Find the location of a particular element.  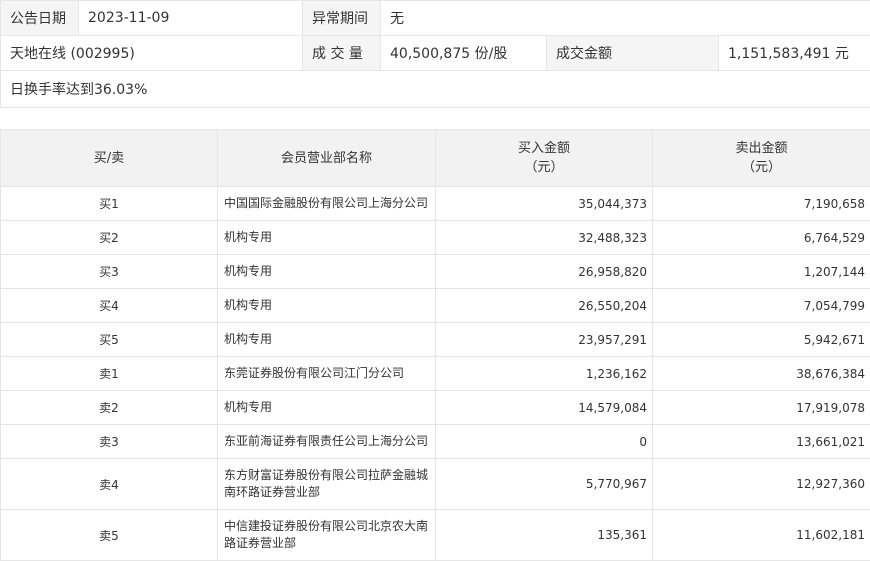

table-row: 卖2 机构专用 14,579,084 17,919,078 is located at coordinates (435, 408).